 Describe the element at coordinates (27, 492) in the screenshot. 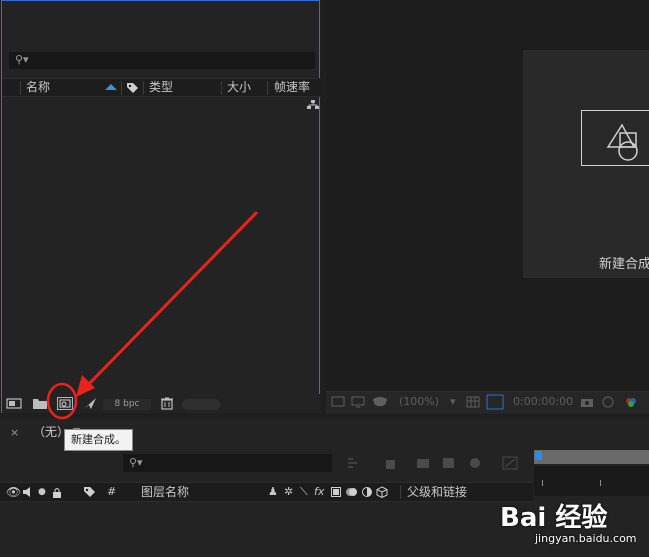

I see `audio-icon` at that location.